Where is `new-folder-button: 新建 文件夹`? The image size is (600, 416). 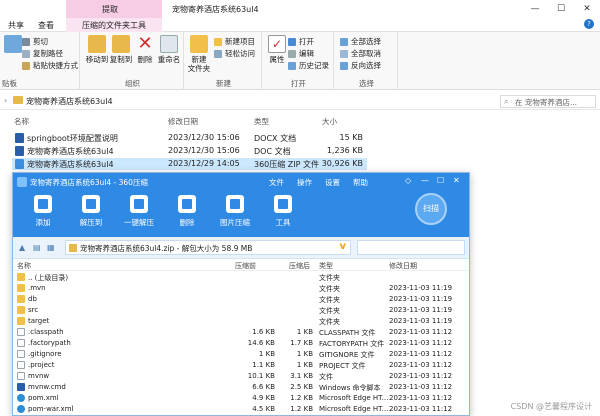
new-folder-button: 新建 文件夹 is located at coordinates (199, 54).